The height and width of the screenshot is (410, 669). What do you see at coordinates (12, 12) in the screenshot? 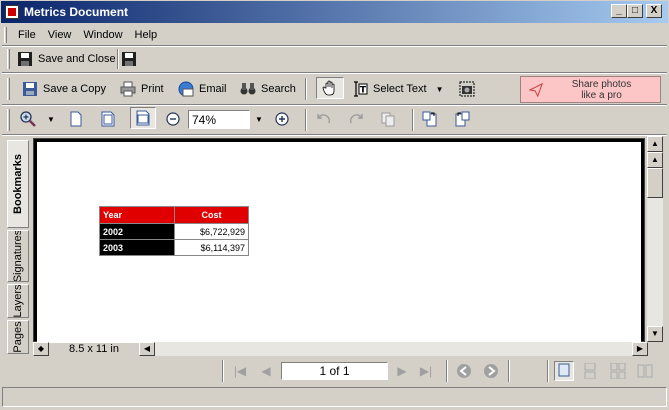
I see `app-icon` at bounding box center [12, 12].